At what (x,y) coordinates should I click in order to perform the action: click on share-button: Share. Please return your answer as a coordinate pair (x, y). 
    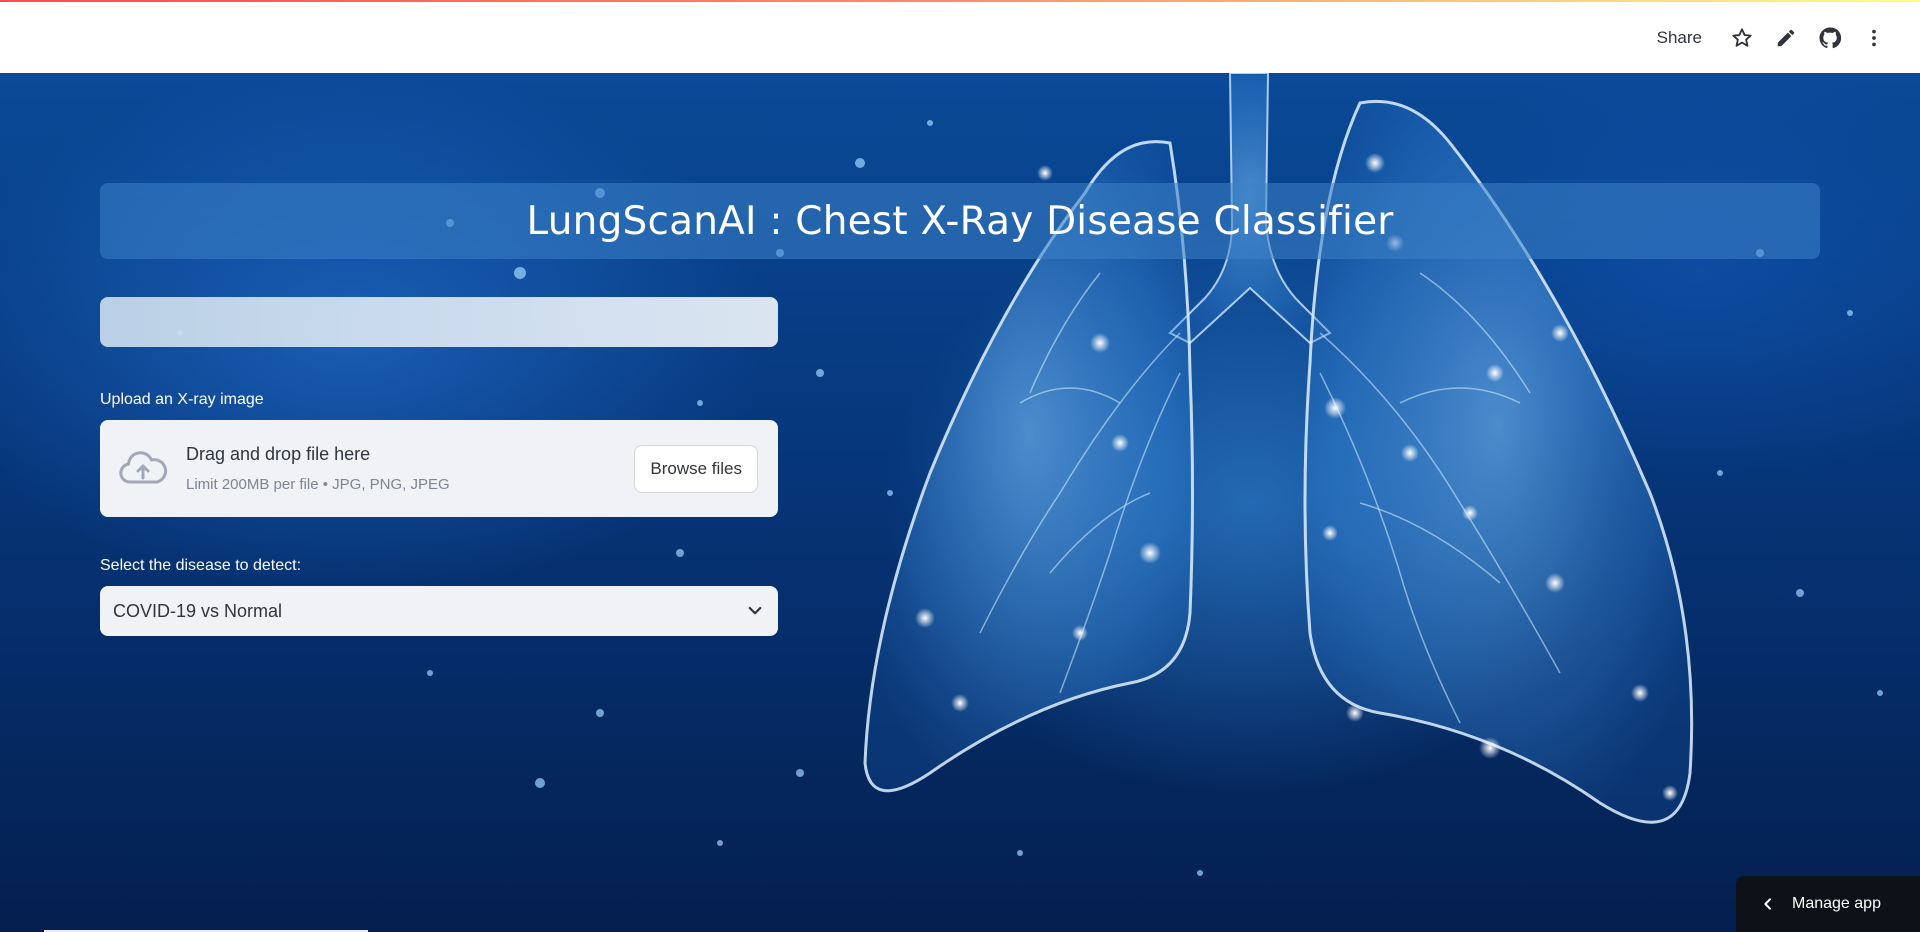
    Looking at the image, I should click on (1679, 38).